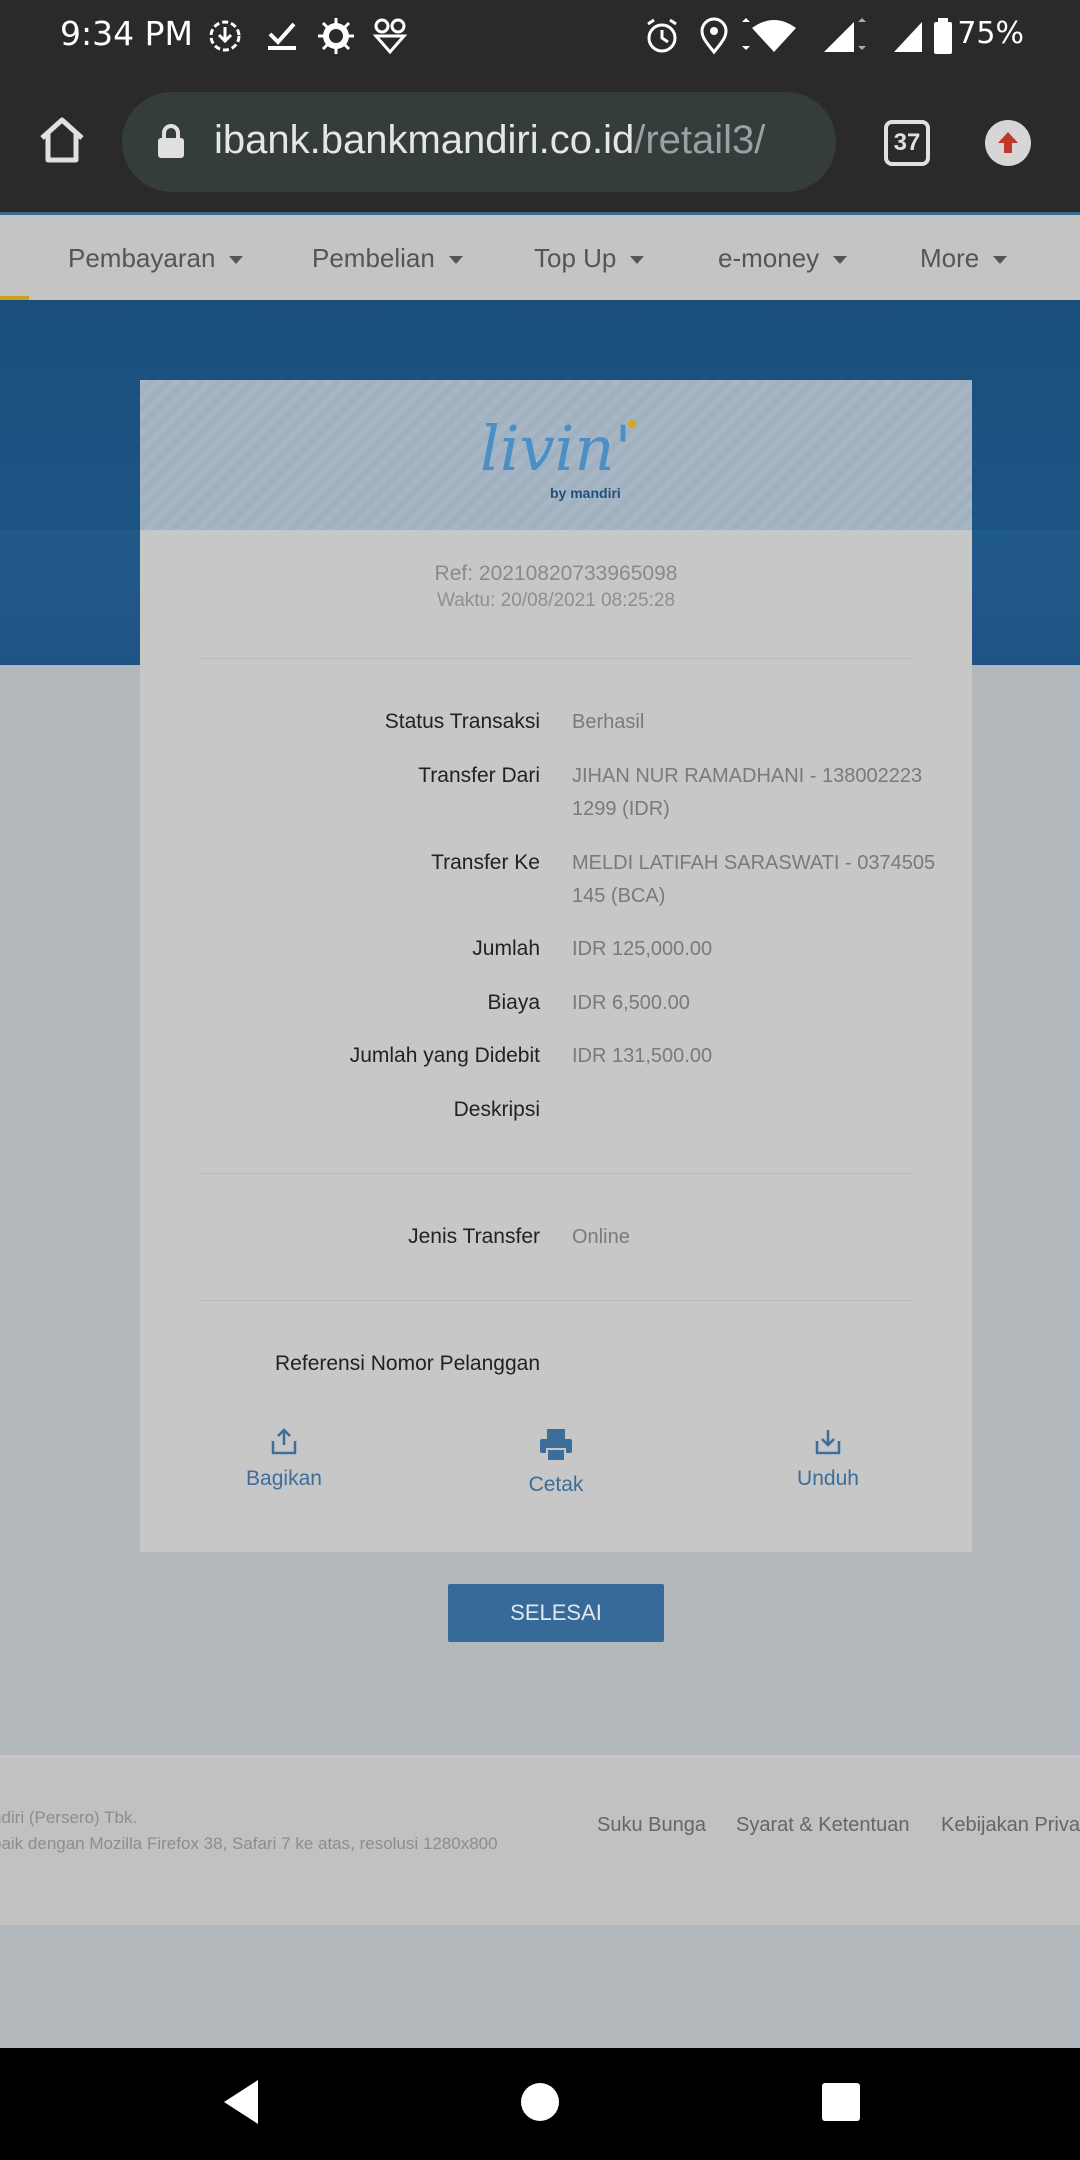 This screenshot has height=2160, width=1080. I want to click on share-icon, so click(284, 1441).